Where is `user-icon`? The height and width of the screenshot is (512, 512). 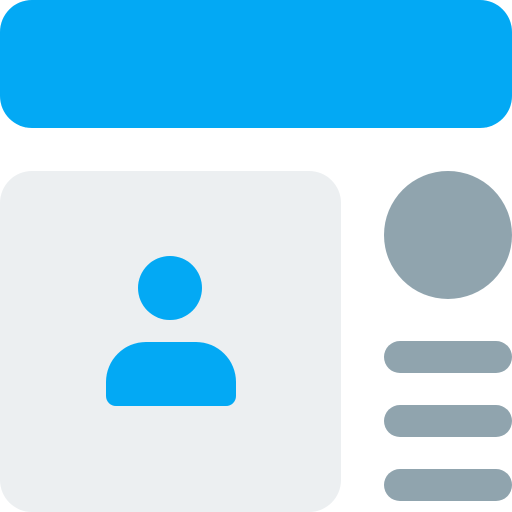 user-icon is located at coordinates (171, 331).